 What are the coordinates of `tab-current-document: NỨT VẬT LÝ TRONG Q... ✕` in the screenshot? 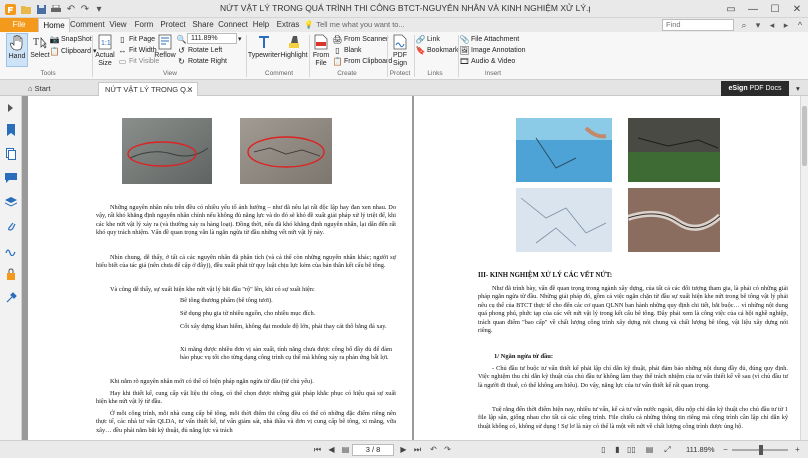 It's located at (148, 89).